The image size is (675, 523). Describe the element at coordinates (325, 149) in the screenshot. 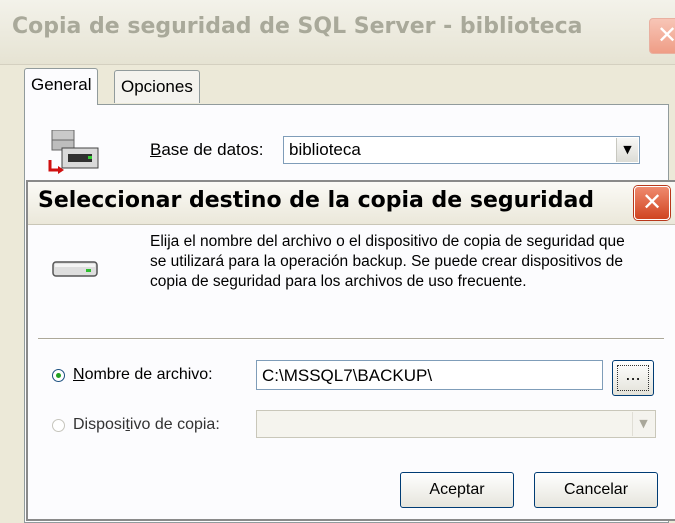

I see `database-select-value: biblioteca` at that location.